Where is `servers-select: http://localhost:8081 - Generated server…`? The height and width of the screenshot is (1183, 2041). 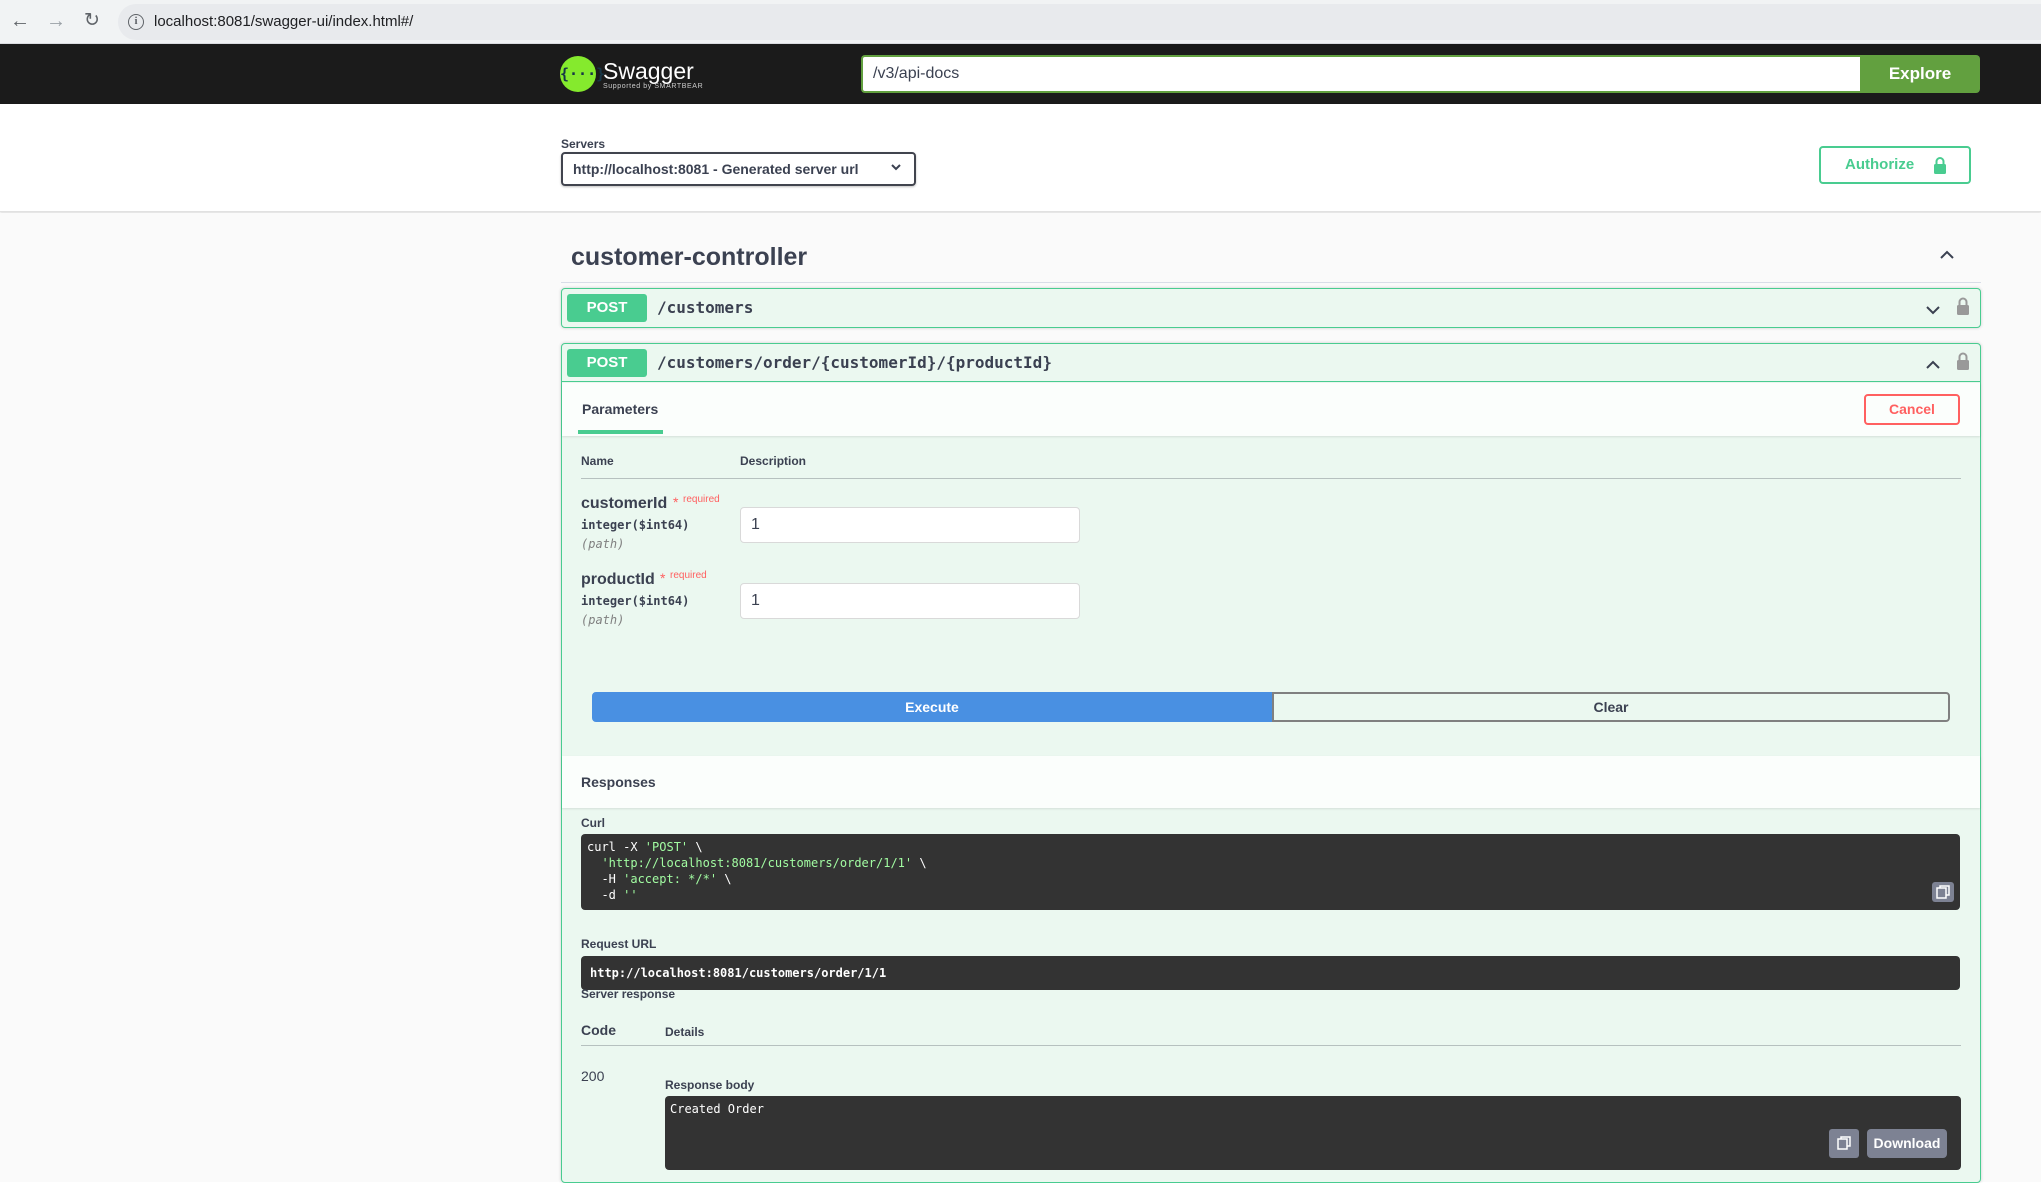
servers-select: http://localhost:8081 - Generated server… is located at coordinates (738, 169).